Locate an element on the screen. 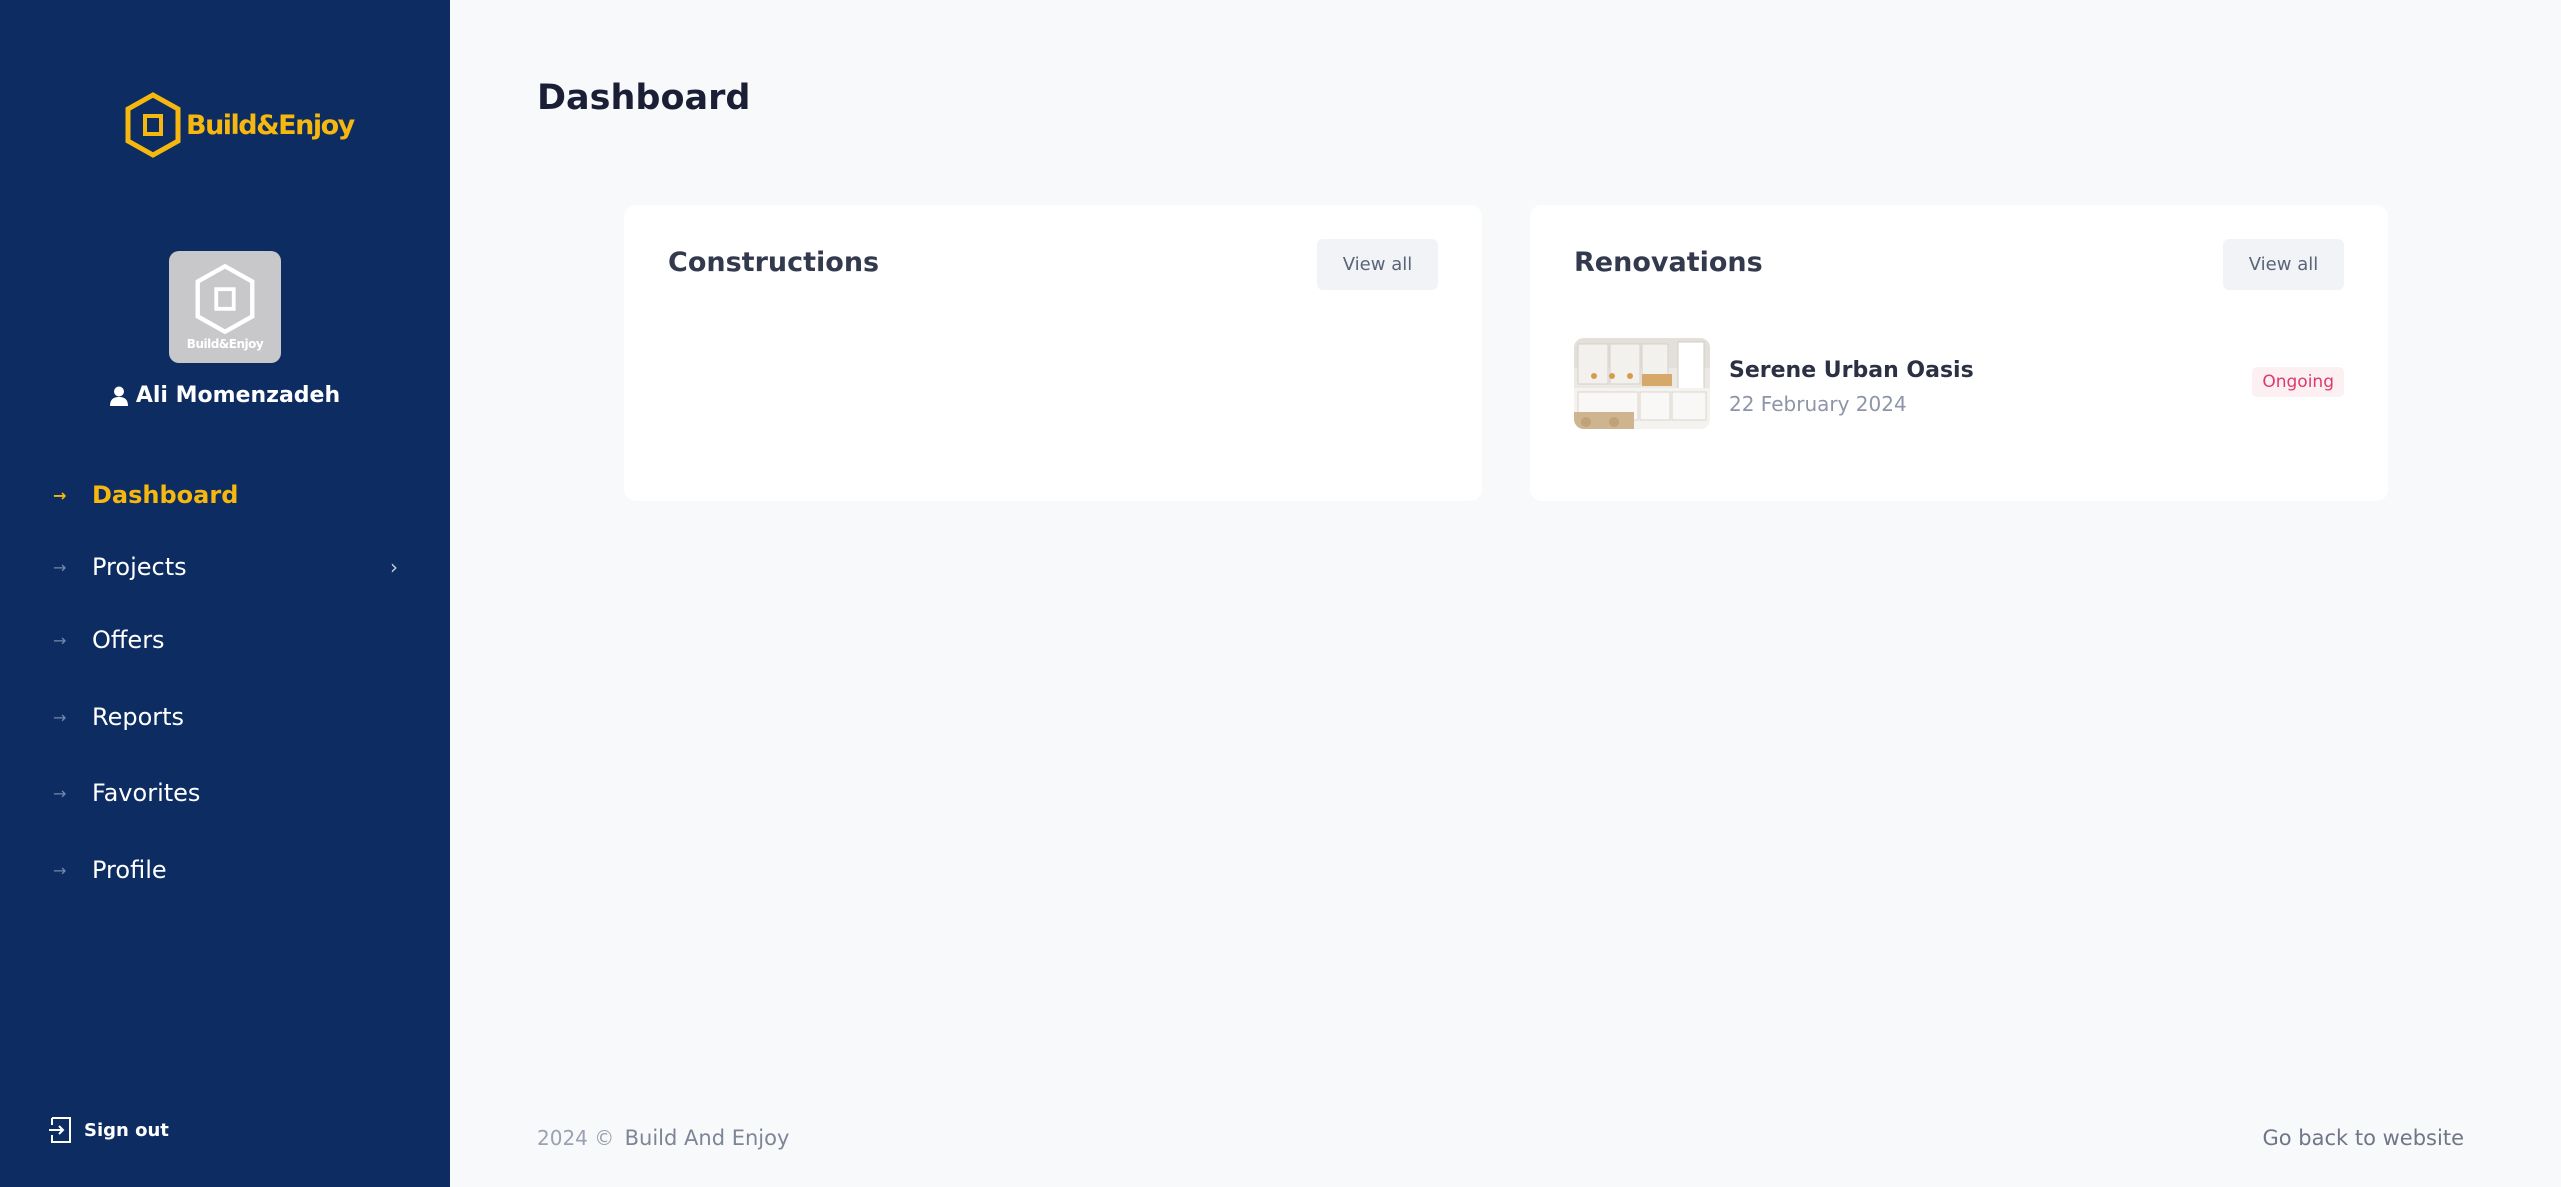 The height and width of the screenshot is (1187, 2561). brand-logo: Build&Enjoy is located at coordinates (239, 125).